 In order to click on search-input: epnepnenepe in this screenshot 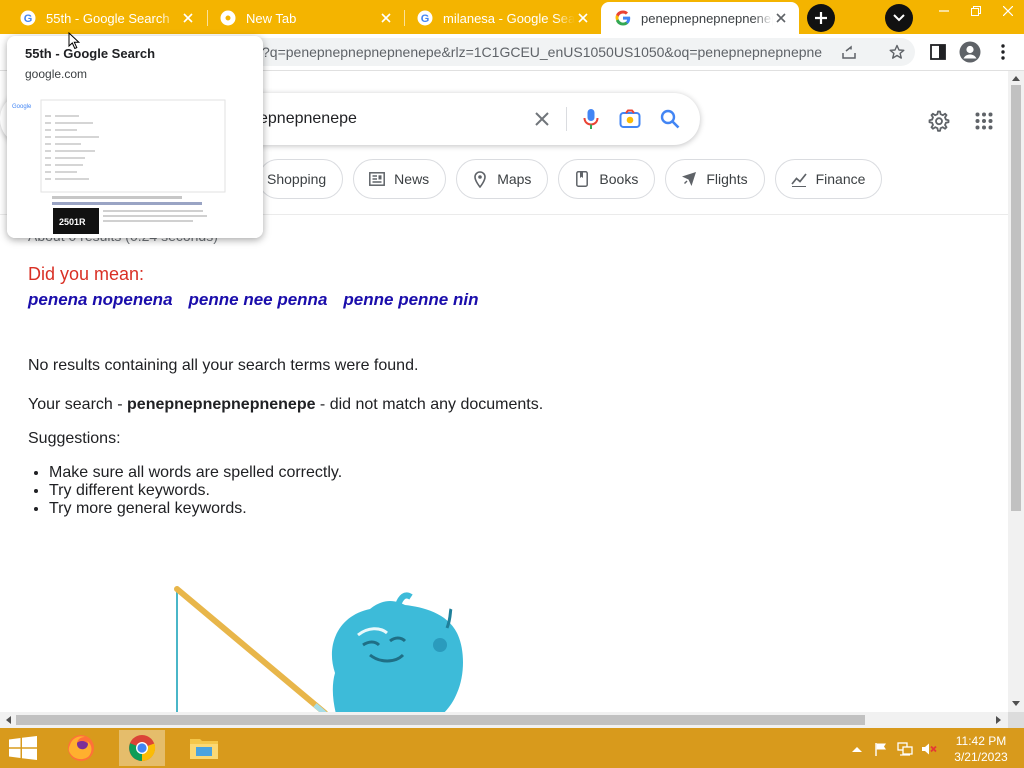, I will do `click(308, 119)`.